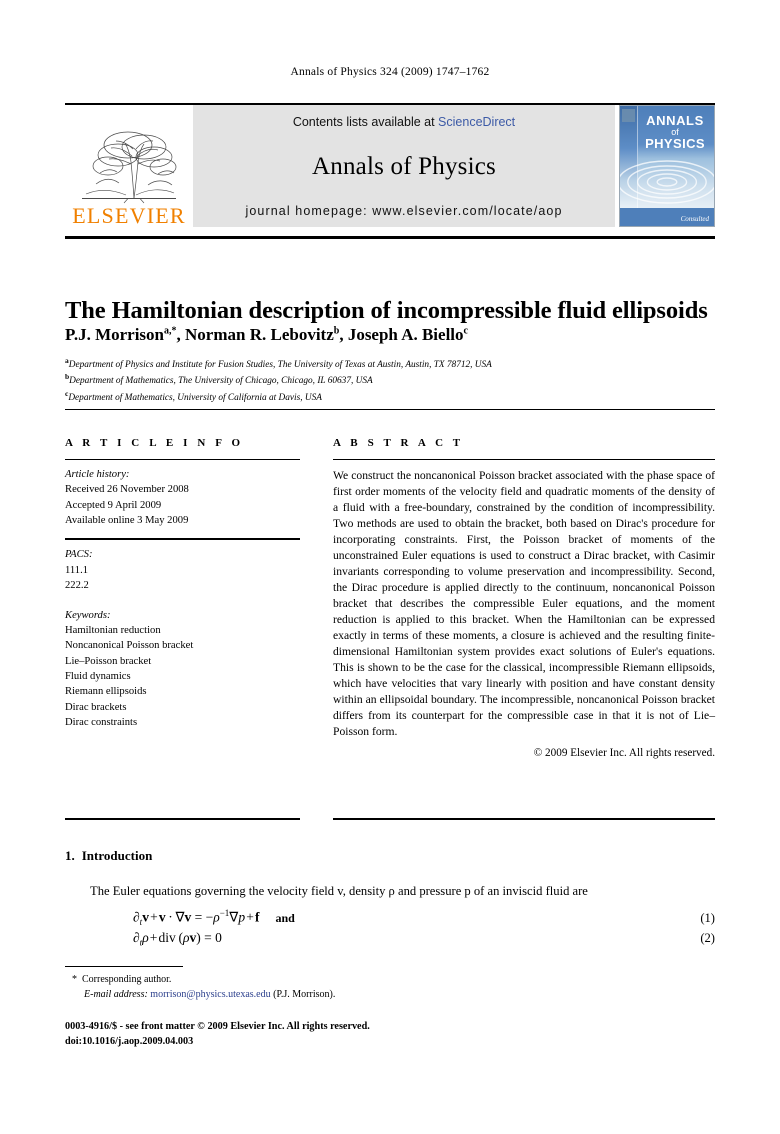 This screenshot has width=780, height=1134. Describe the element at coordinates (182, 459) in the screenshot. I see `article-info-rule` at that location.